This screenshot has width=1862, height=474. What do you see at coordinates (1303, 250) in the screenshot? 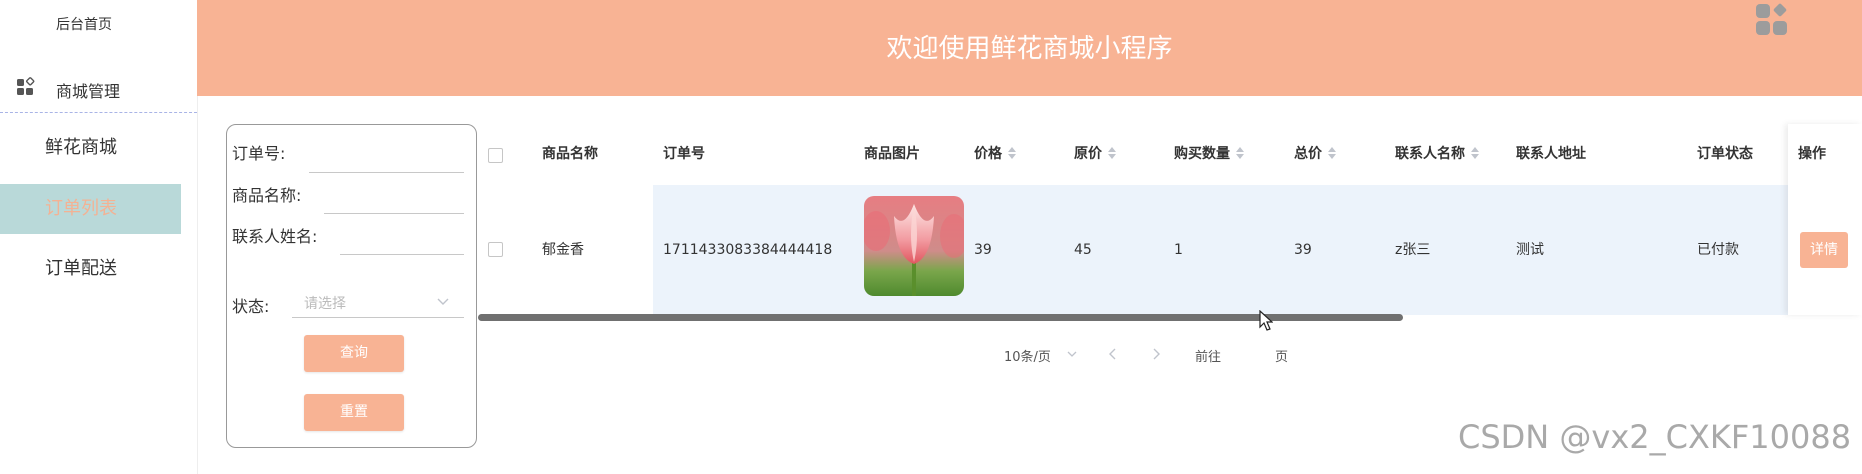
I see `cell-total: 39` at bounding box center [1303, 250].